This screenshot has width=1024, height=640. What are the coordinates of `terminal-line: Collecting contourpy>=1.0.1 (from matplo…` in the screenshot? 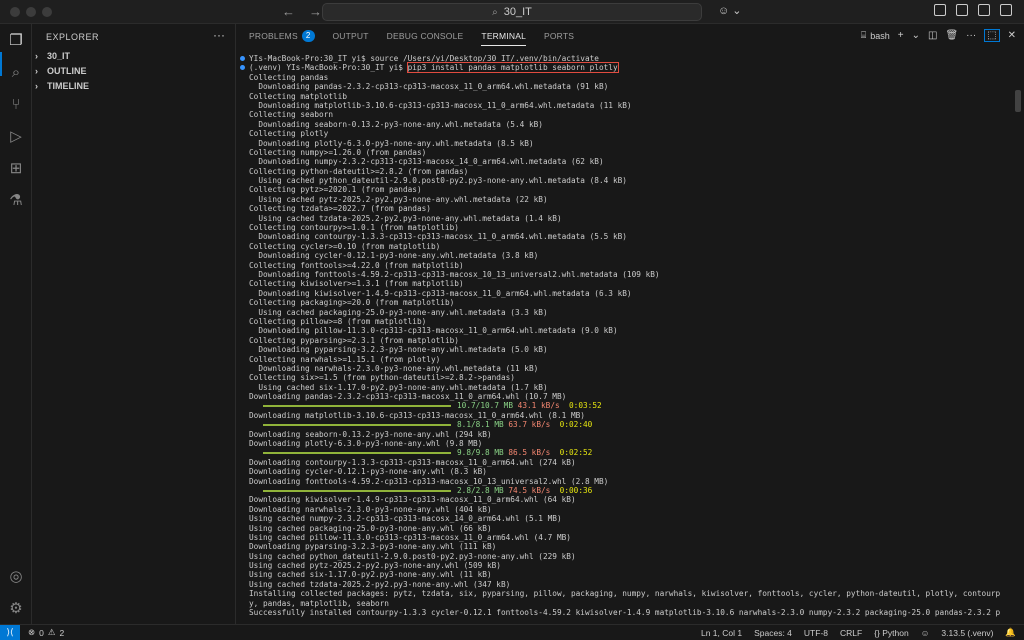 It's located at (354, 228).